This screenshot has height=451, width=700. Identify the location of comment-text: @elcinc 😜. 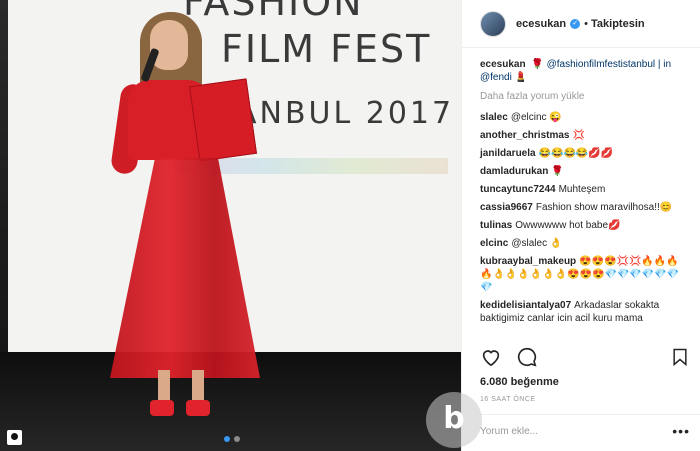
(536, 117).